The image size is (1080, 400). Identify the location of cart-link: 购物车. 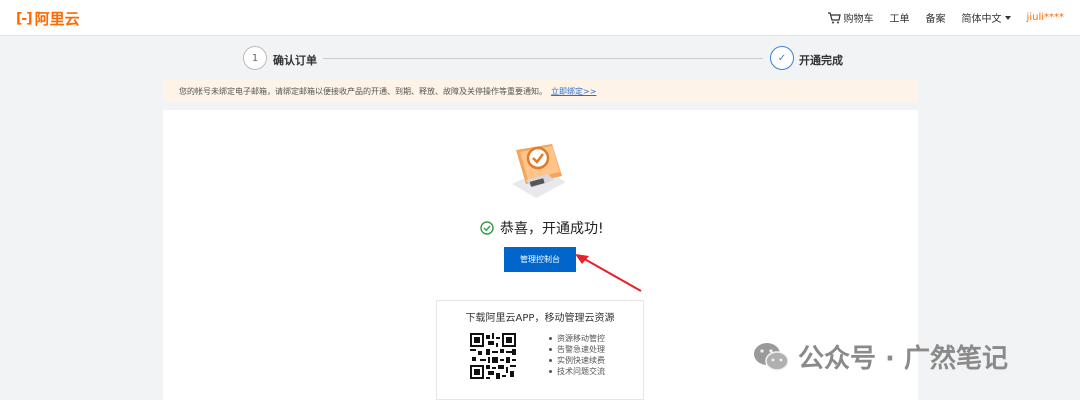
(850, 17).